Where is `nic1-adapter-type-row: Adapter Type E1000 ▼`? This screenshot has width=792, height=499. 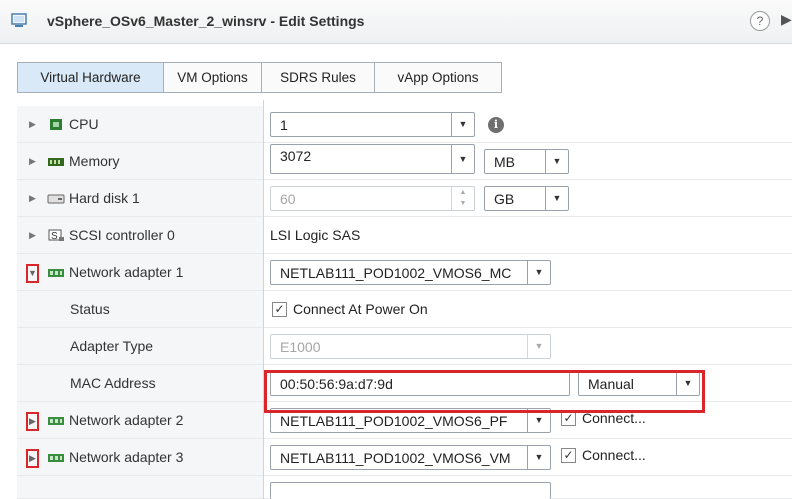 nic1-adapter-type-row: Adapter Type E1000 ▼ is located at coordinates (404, 346).